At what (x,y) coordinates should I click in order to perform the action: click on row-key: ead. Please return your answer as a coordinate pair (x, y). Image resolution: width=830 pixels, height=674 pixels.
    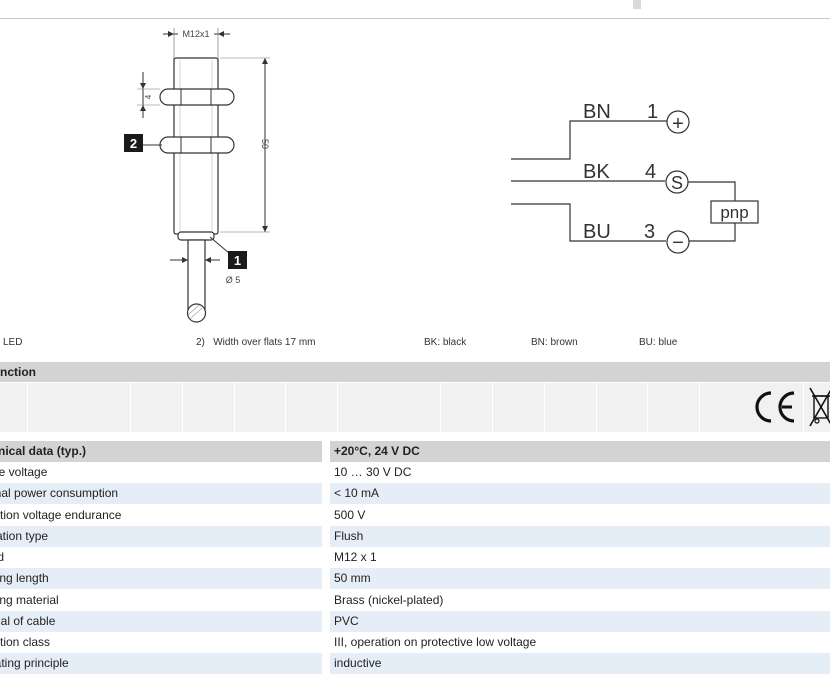
    Looking at the image, I should click on (2, 557).